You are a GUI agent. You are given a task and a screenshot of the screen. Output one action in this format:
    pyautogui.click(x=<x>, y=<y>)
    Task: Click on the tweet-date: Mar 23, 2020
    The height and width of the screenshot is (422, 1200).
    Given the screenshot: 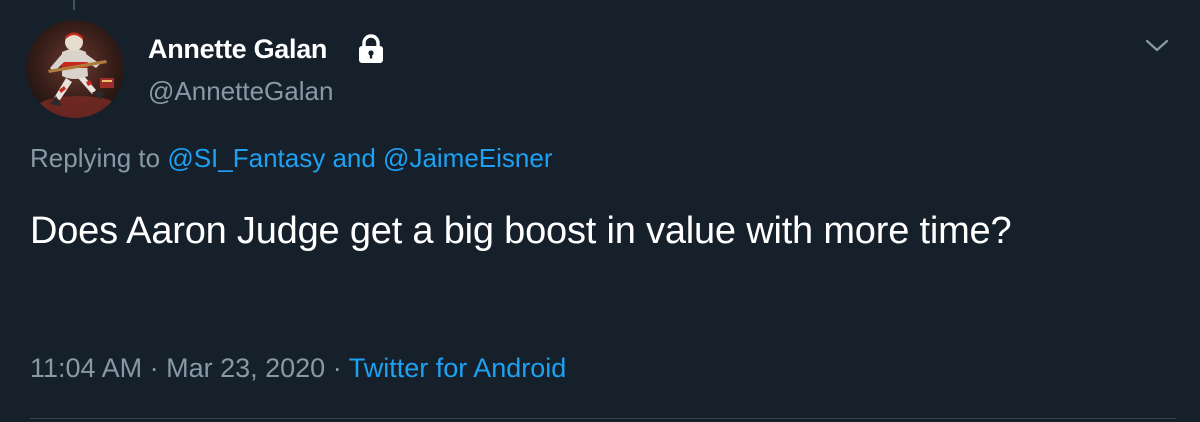 What is the action you would take?
    pyautogui.click(x=245, y=368)
    